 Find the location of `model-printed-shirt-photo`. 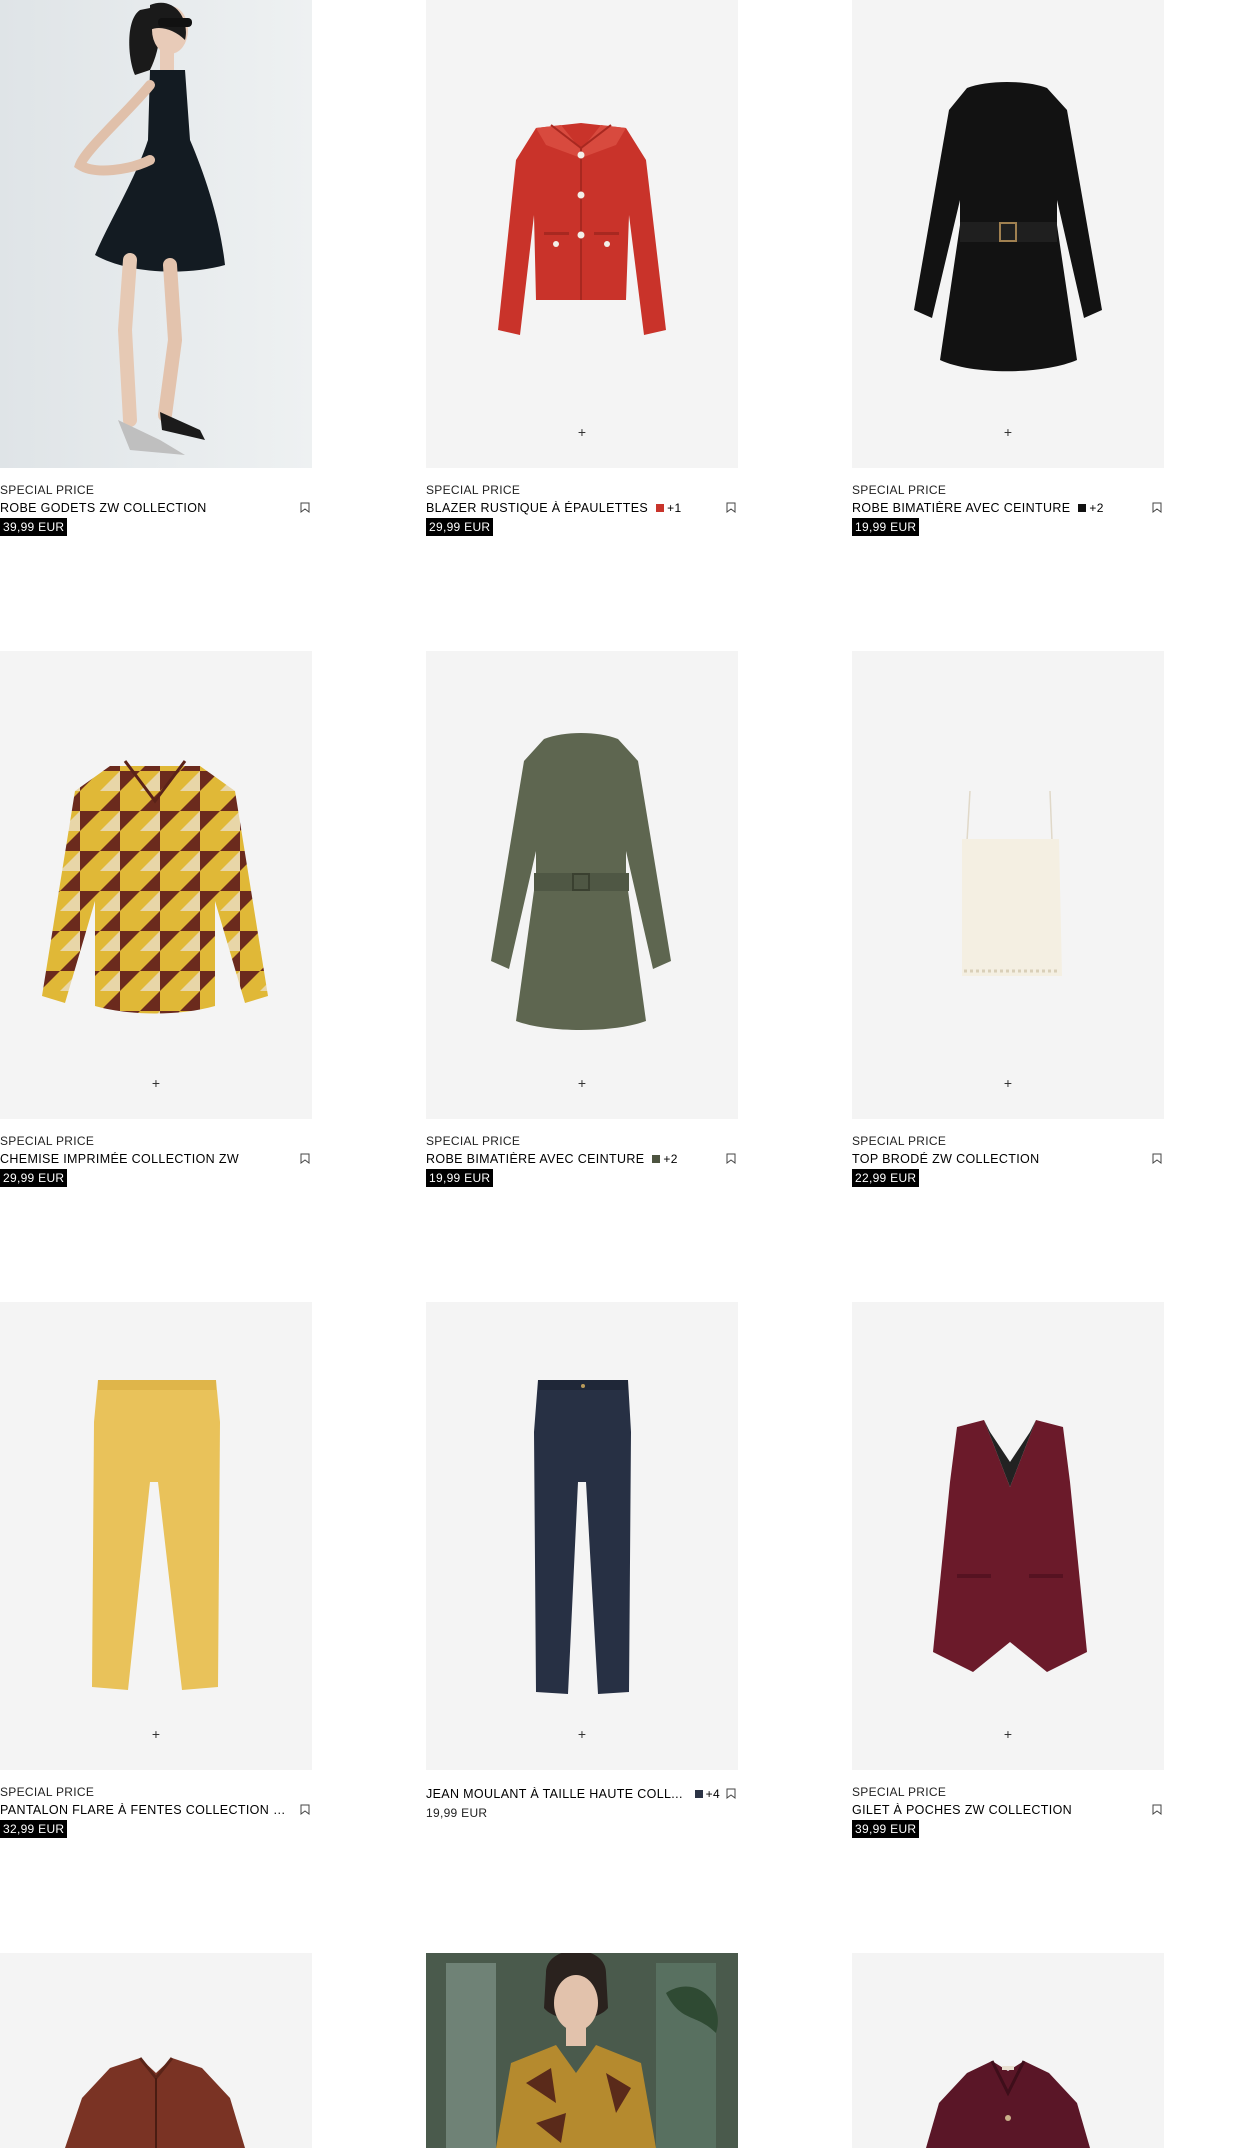

model-printed-shirt-photo is located at coordinates (582, 2050).